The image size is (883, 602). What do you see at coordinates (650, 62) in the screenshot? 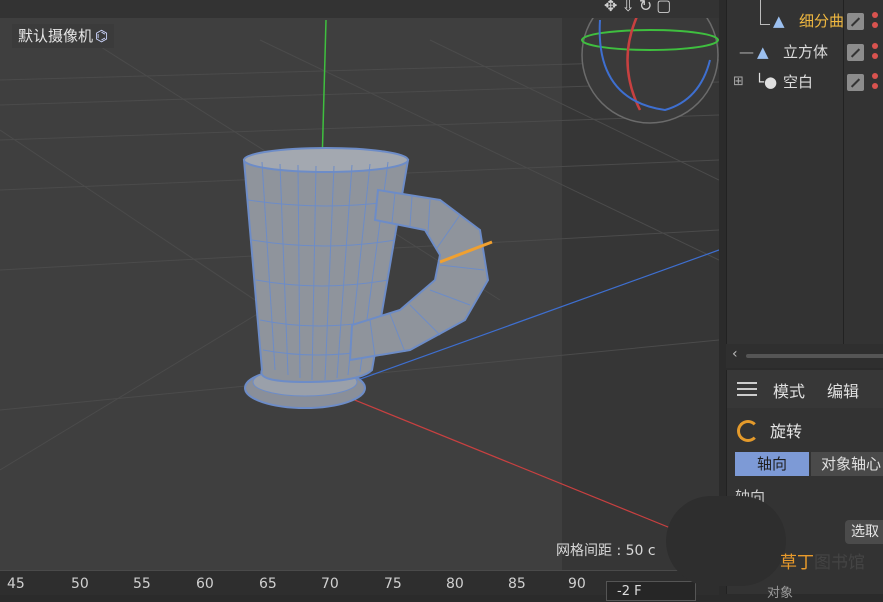
I see `orientation-gizmo` at bounding box center [650, 62].